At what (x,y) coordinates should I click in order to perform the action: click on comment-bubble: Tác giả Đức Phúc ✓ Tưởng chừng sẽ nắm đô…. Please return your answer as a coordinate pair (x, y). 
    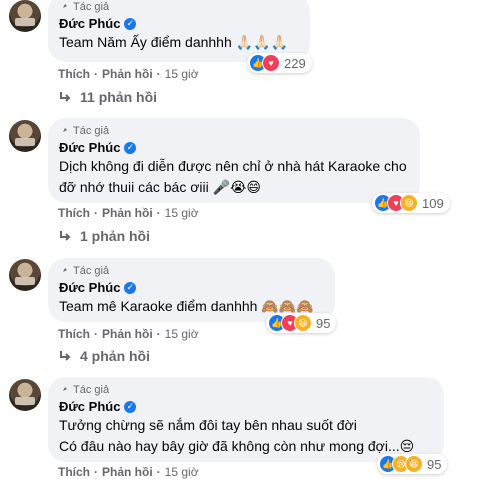
    Looking at the image, I should click on (246, 419).